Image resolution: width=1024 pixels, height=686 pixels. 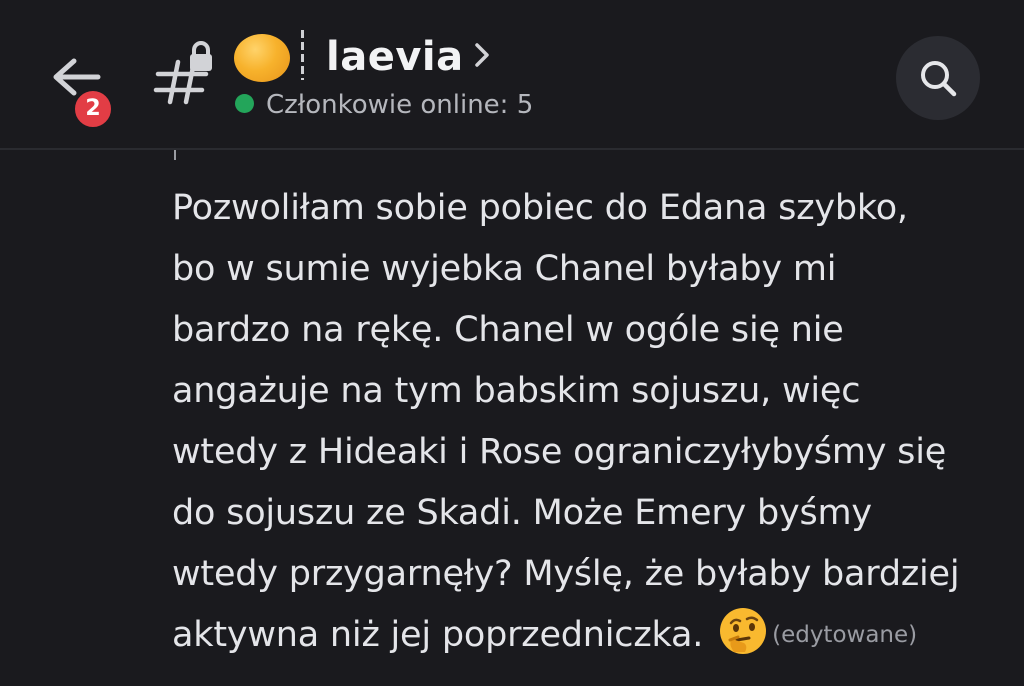 What do you see at coordinates (395, 57) in the screenshot?
I see `channel-name: laevia` at bounding box center [395, 57].